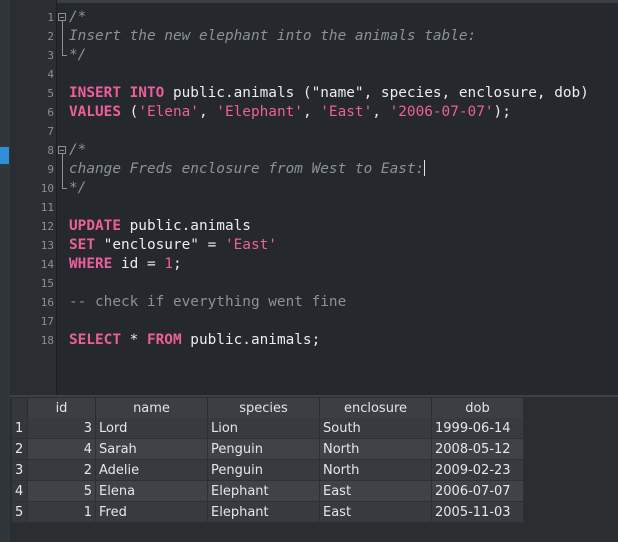 Image resolution: width=618 pixels, height=542 pixels. I want to click on string-literal: 'Elena', so click(168, 112).